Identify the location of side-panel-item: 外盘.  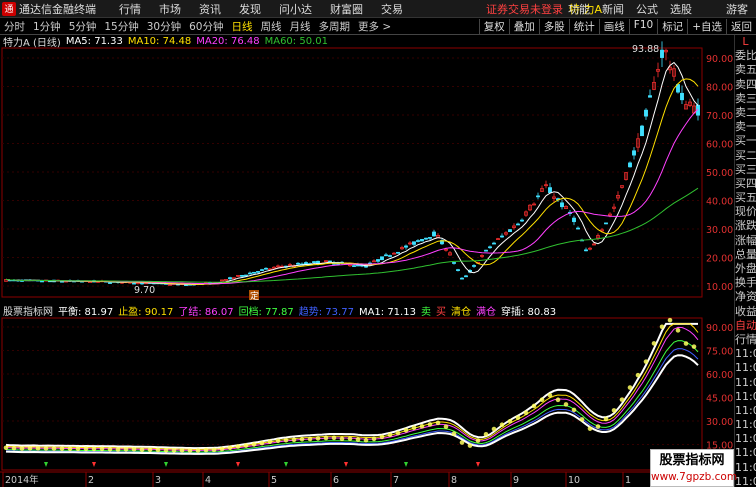
(745, 269).